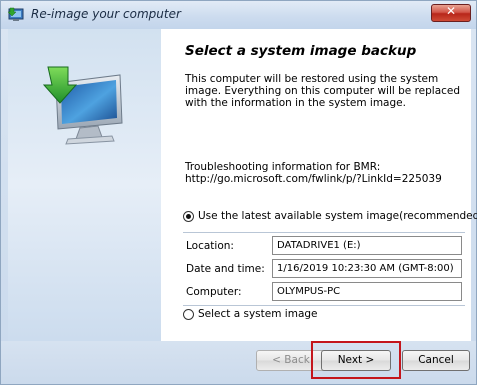 Image resolution: width=477 pixels, height=385 pixels. I want to click on computer-row: Computer: OLYMPUS-PC, so click(325, 292).